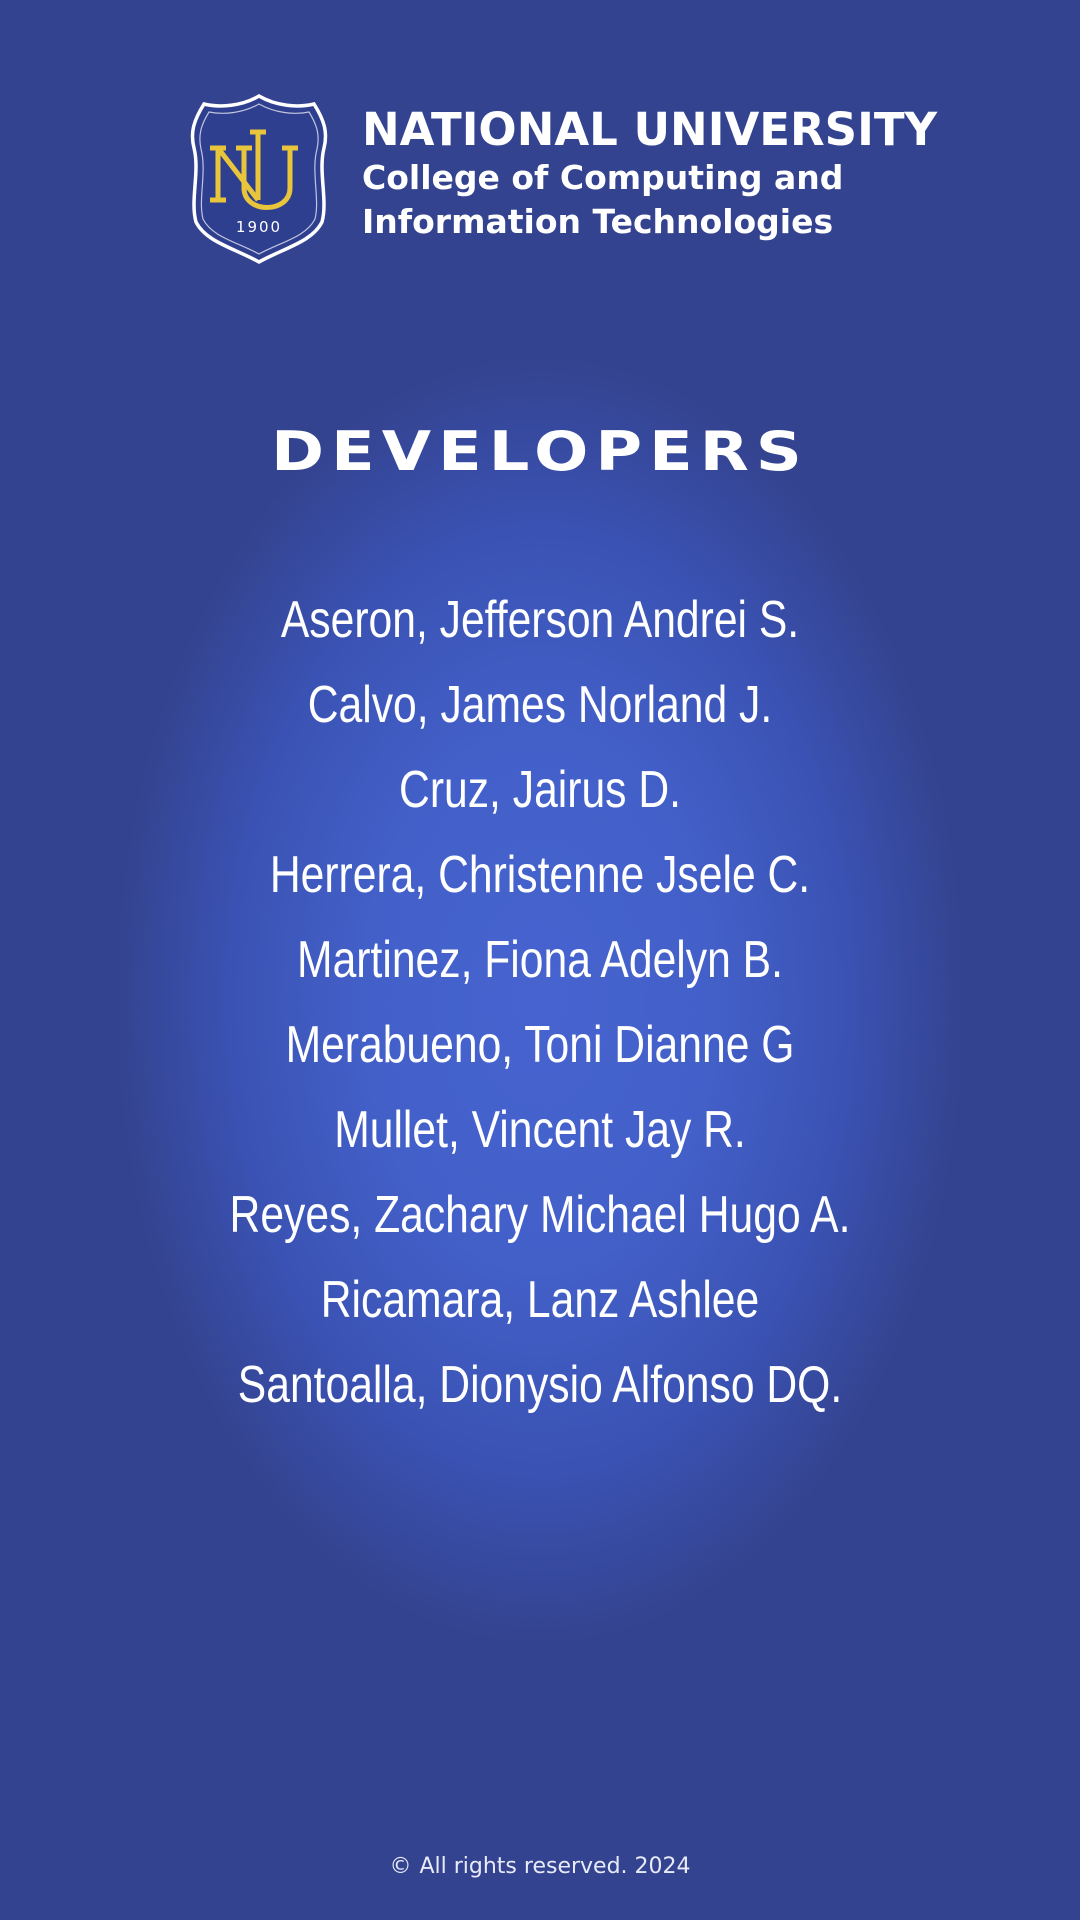 This screenshot has width=1080, height=1920. I want to click on developer-name: Martinez, Fiona Adelyn B., so click(540, 960).